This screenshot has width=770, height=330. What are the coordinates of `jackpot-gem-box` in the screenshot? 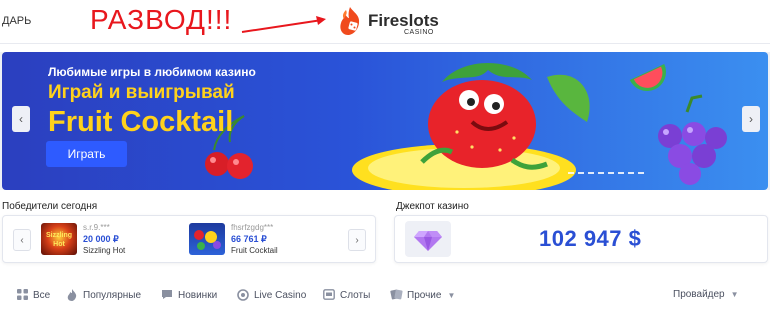 It's located at (428, 239).